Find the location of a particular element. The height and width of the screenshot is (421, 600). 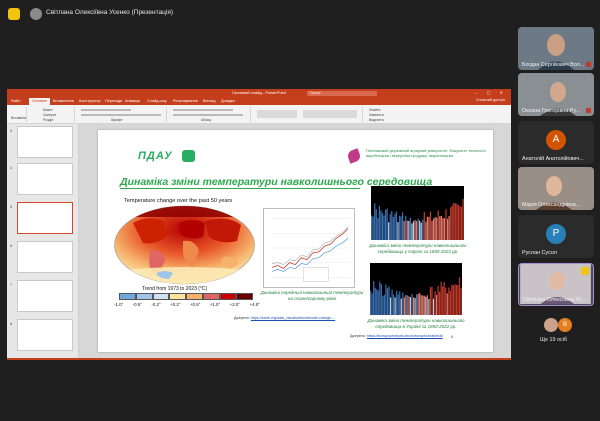

tab-file: Файл is located at coordinates (15, 101).